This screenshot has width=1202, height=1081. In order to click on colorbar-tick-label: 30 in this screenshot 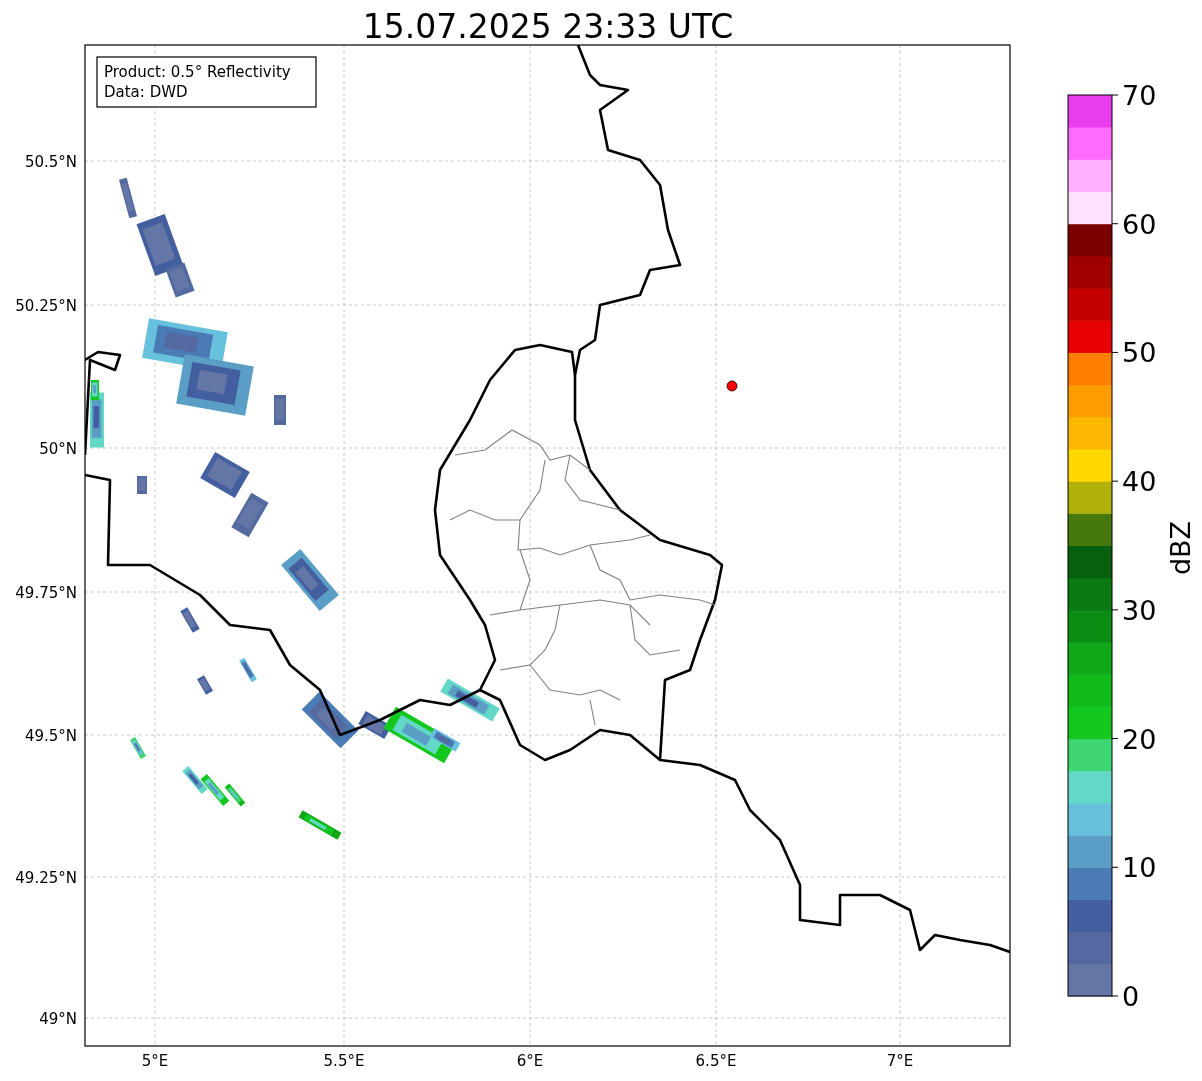, I will do `click(1139, 610)`.